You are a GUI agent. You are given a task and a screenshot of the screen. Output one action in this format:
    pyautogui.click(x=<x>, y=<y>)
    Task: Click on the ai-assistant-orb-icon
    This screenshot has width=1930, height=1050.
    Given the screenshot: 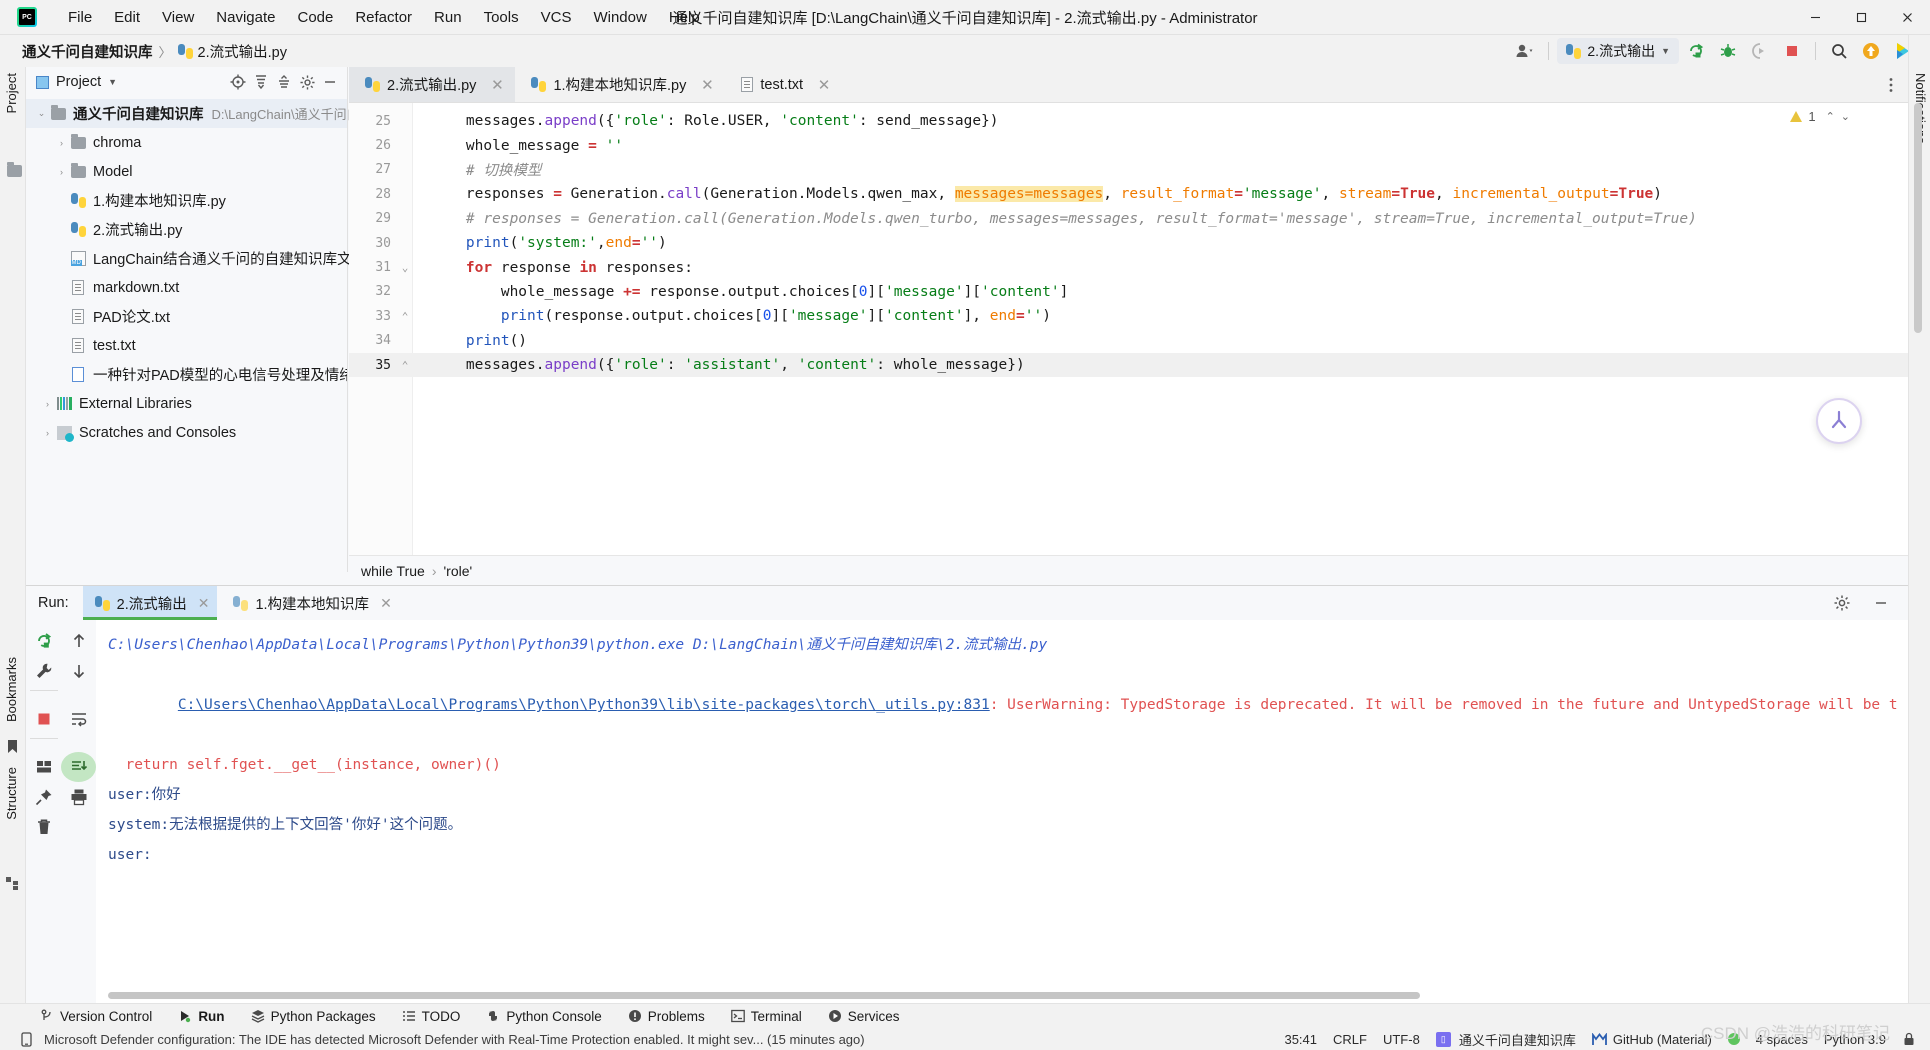 What is the action you would take?
    pyautogui.click(x=1839, y=421)
    